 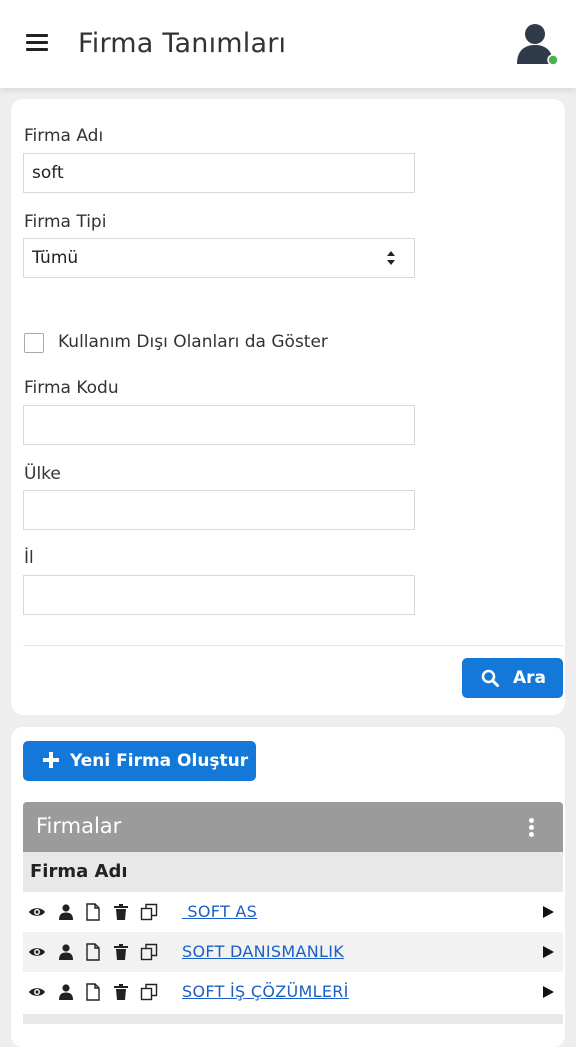 I want to click on firma-tipi-select: Tümü, so click(x=219, y=258).